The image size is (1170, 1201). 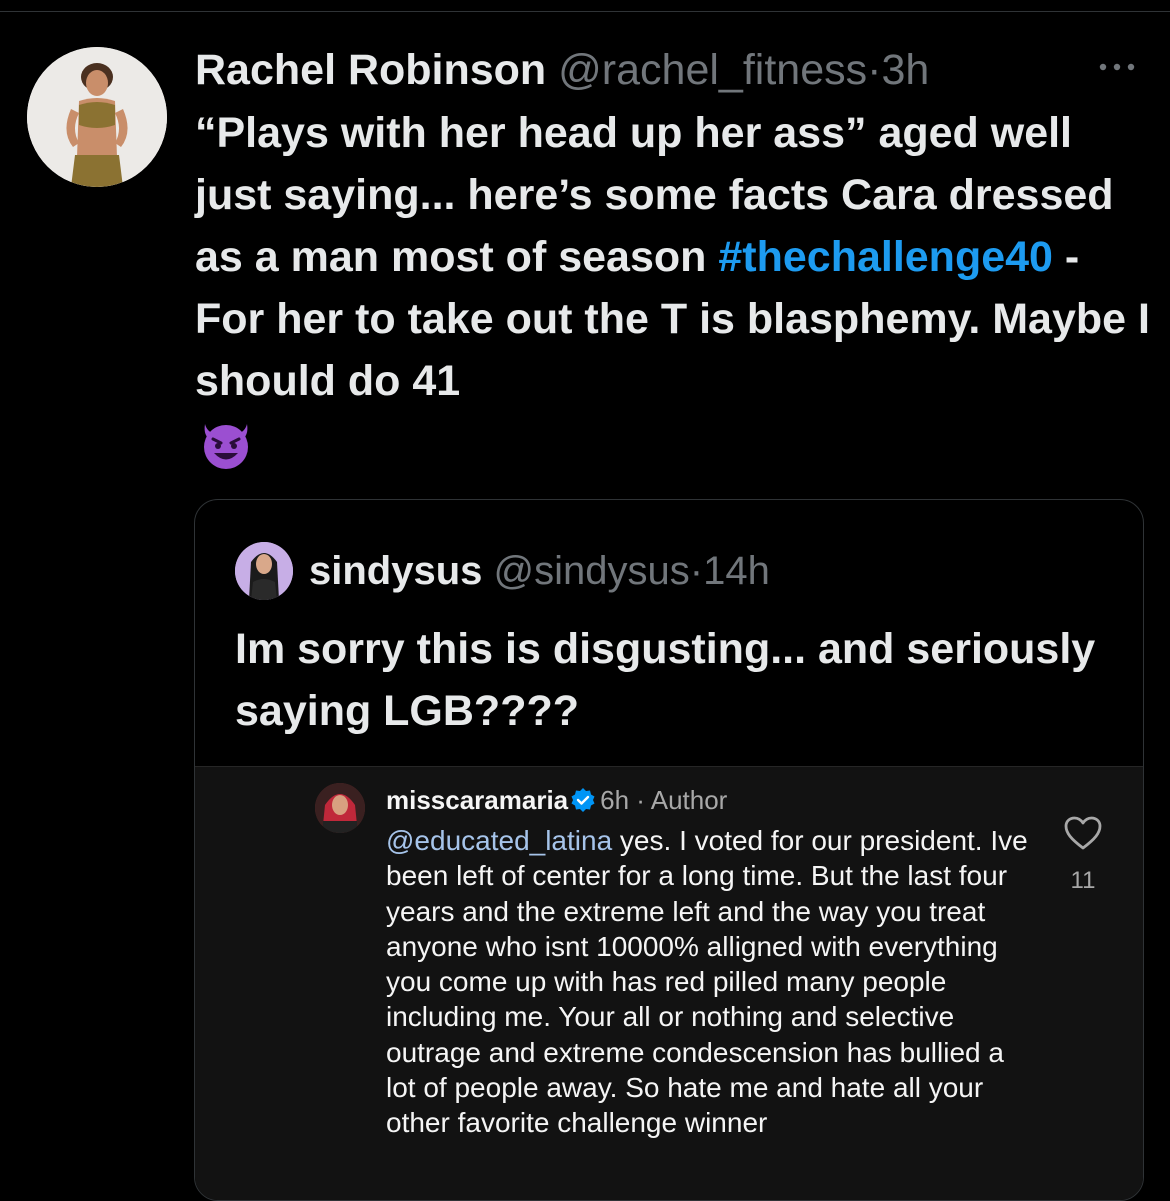 What do you see at coordinates (370, 70) in the screenshot?
I see `author-name: Rachel Robinson` at bounding box center [370, 70].